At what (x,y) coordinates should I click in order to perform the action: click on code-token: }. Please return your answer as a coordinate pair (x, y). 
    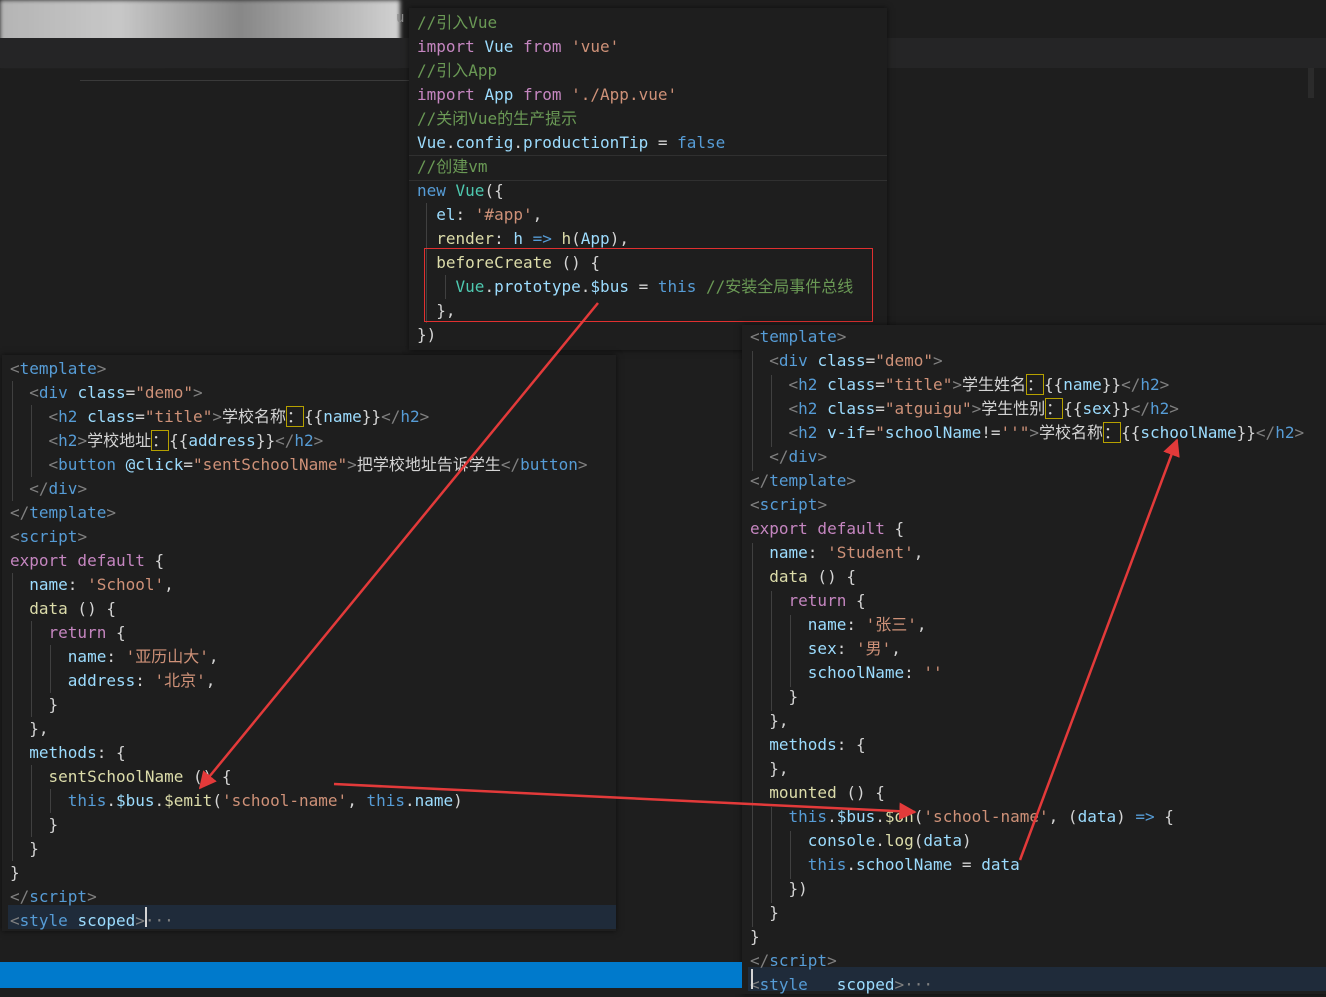
    Looking at the image, I should click on (15, 872).